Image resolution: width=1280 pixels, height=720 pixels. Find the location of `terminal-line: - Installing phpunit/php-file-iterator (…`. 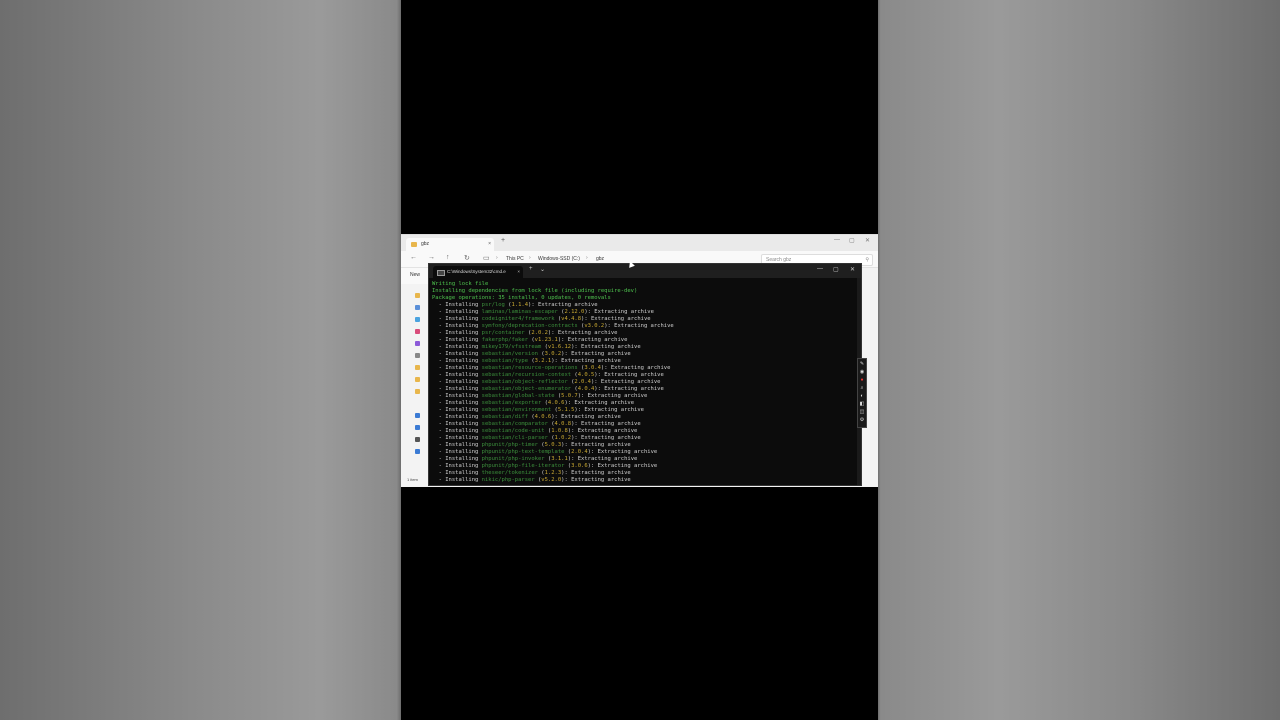

terminal-line: - Installing phpunit/php-file-iterator (… is located at coordinates (645, 466).